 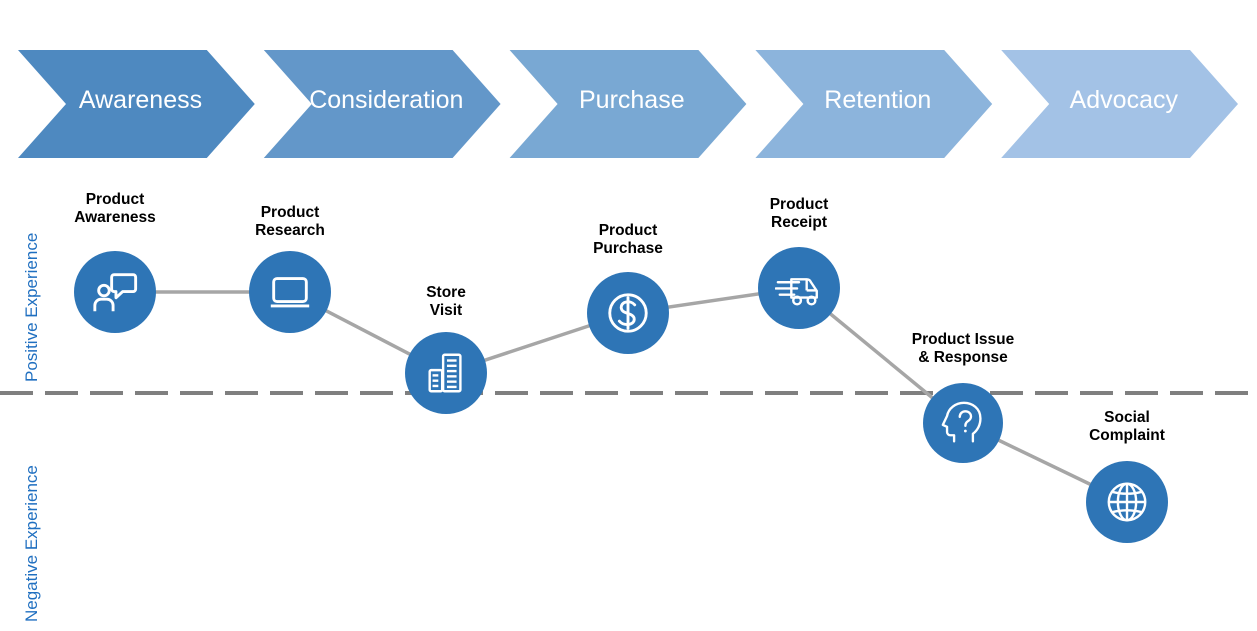 I want to click on stage-label-purchase: Purchase, so click(x=632, y=100).